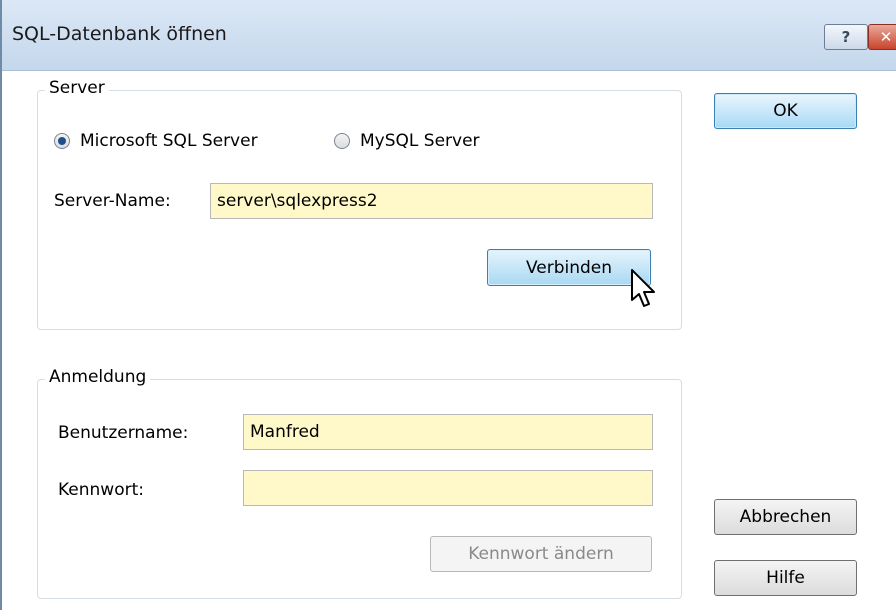 Image resolution: width=896 pixels, height=610 pixels. What do you see at coordinates (643, 288) in the screenshot?
I see `mouse-pointer-icon` at bounding box center [643, 288].